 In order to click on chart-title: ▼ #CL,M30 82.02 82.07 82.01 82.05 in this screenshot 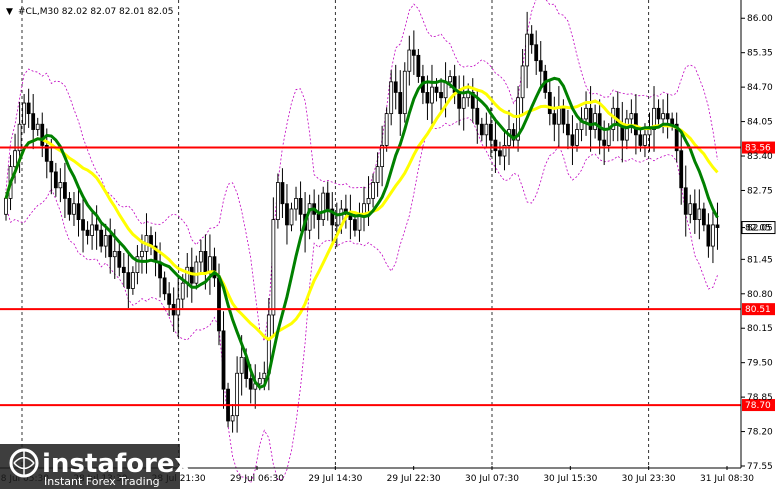, I will do `click(89, 12)`.